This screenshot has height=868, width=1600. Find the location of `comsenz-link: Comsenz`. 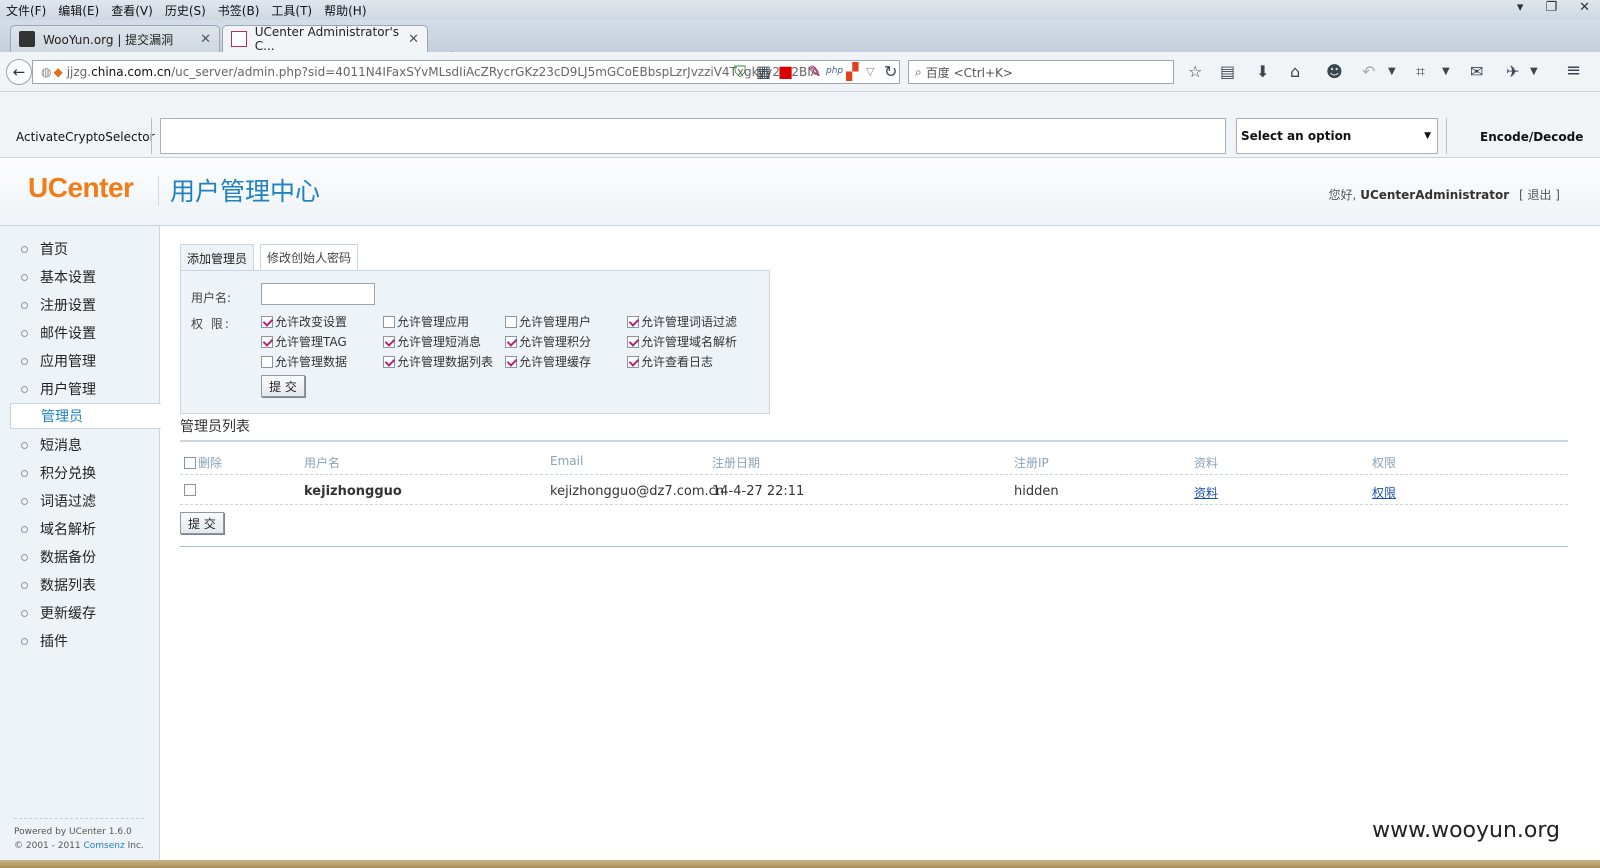

comsenz-link: Comsenz is located at coordinates (104, 846).